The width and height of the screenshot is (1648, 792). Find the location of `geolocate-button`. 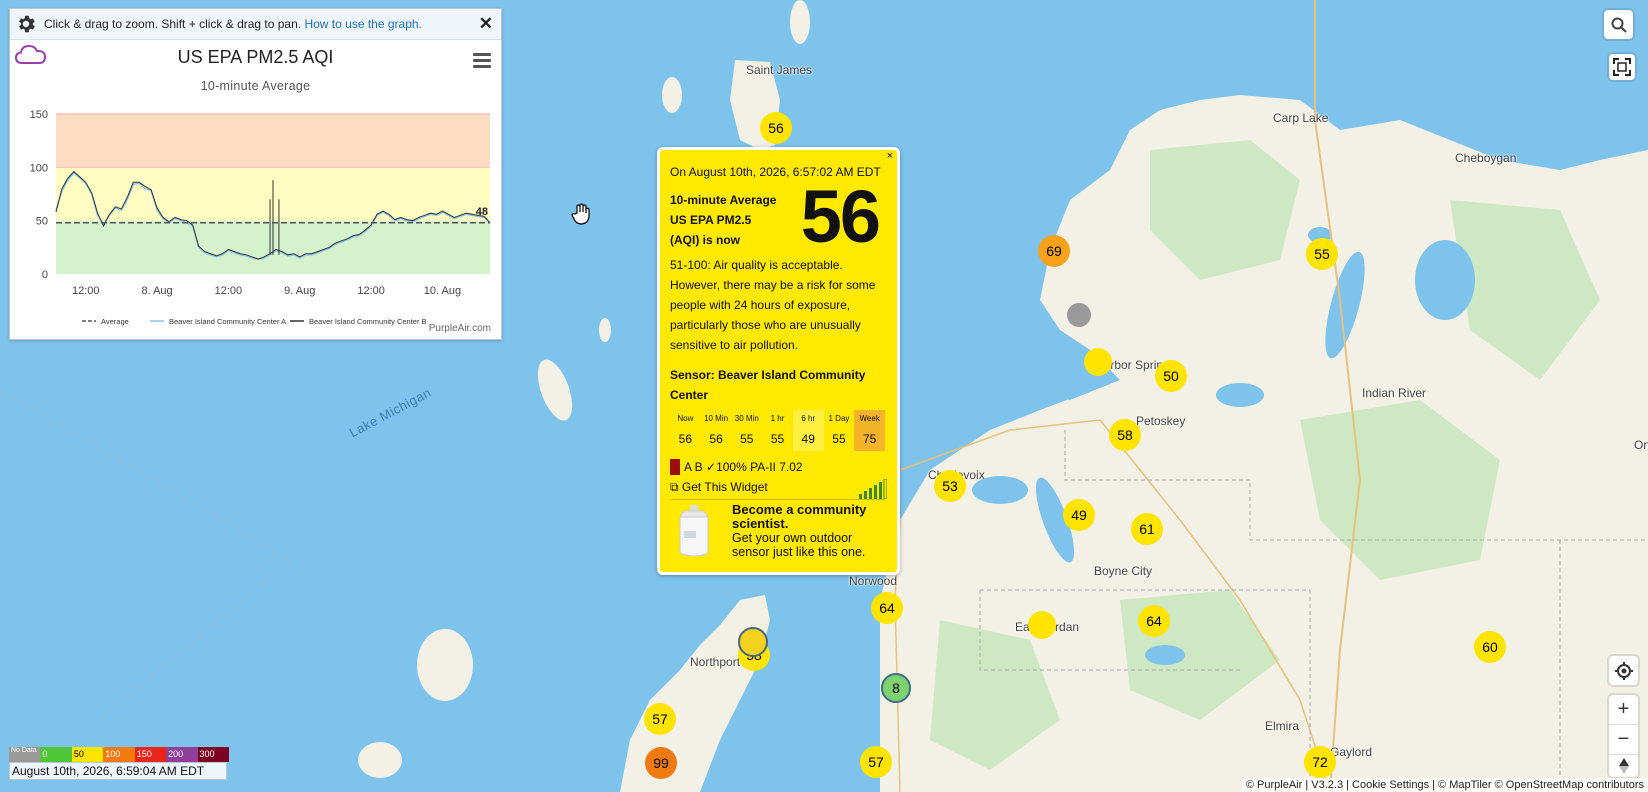

geolocate-button is located at coordinates (1623, 670).